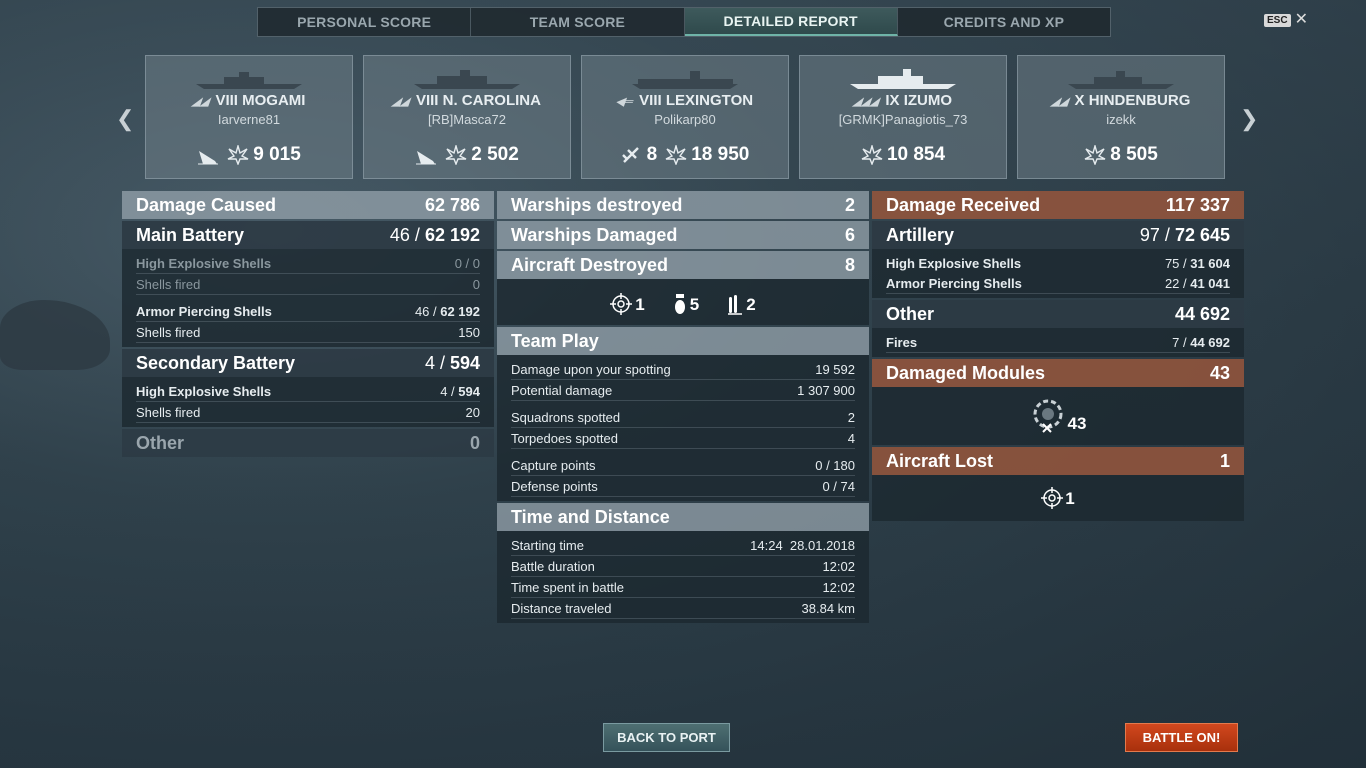  I want to click on header-label: Secondary Battery, so click(216, 362).